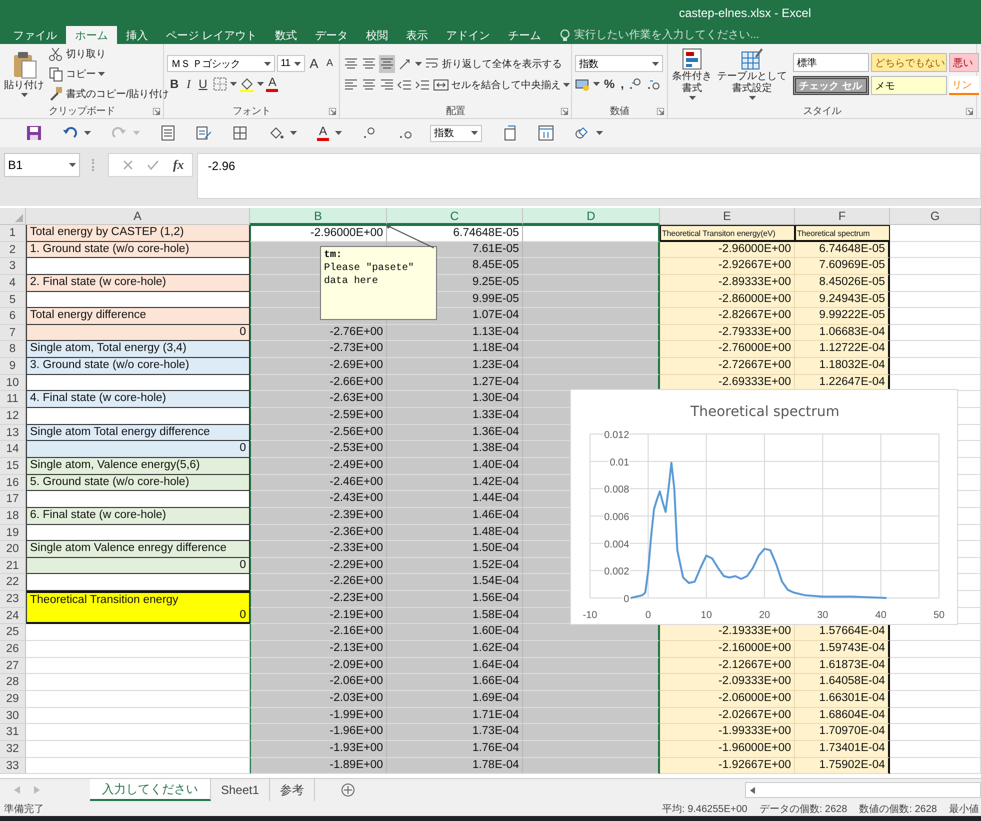 The width and height of the screenshot is (981, 821). What do you see at coordinates (13, 449) in the screenshot?
I see `row-header: 14` at bounding box center [13, 449].